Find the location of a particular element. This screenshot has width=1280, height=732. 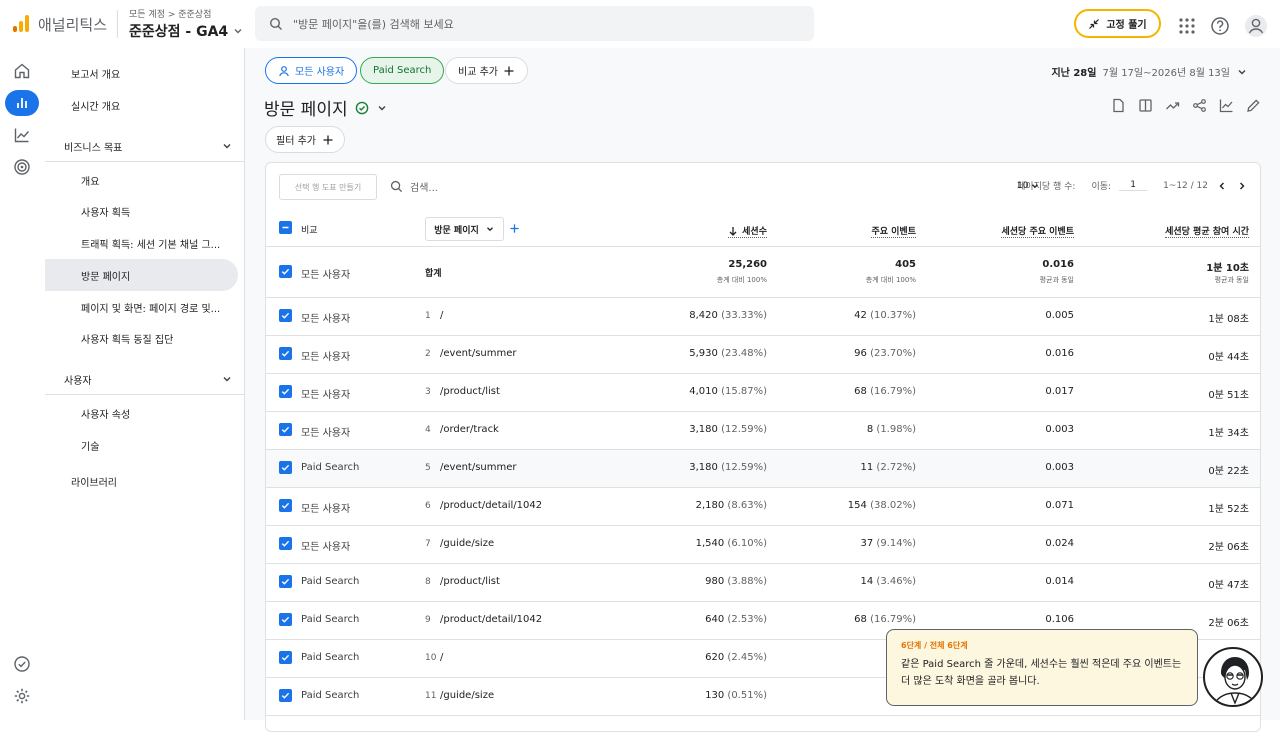

edit-pencil-icon is located at coordinates (1253, 105).